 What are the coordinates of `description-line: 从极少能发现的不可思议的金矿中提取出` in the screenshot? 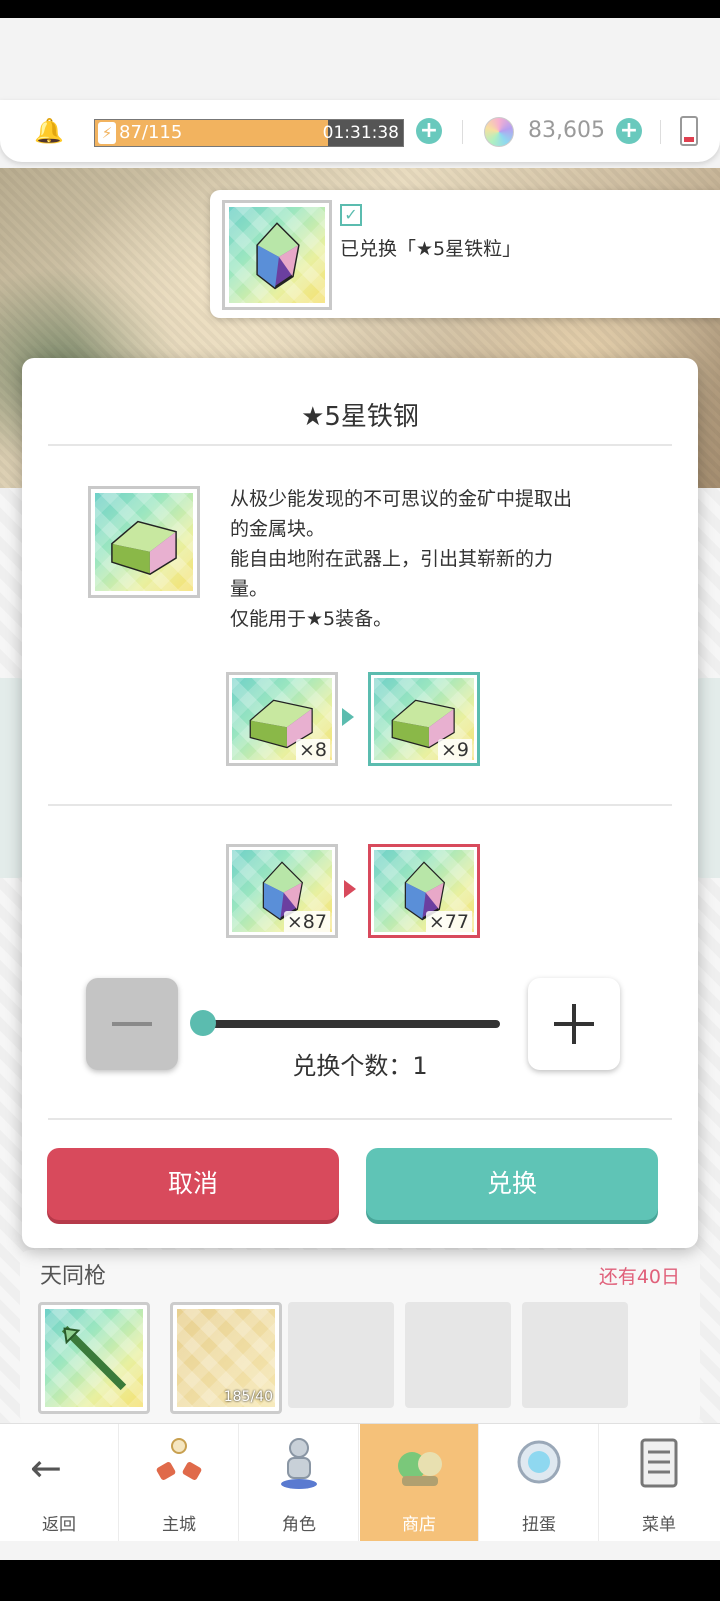 It's located at (401, 499).